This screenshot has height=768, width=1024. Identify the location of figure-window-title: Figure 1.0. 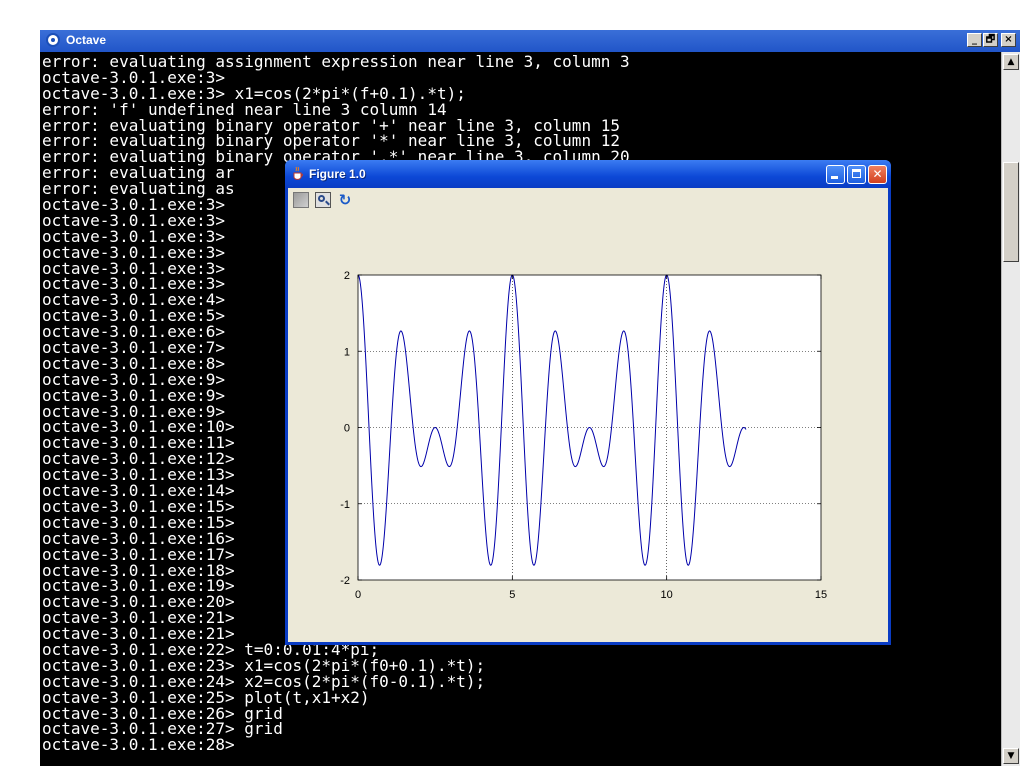
(337, 174).